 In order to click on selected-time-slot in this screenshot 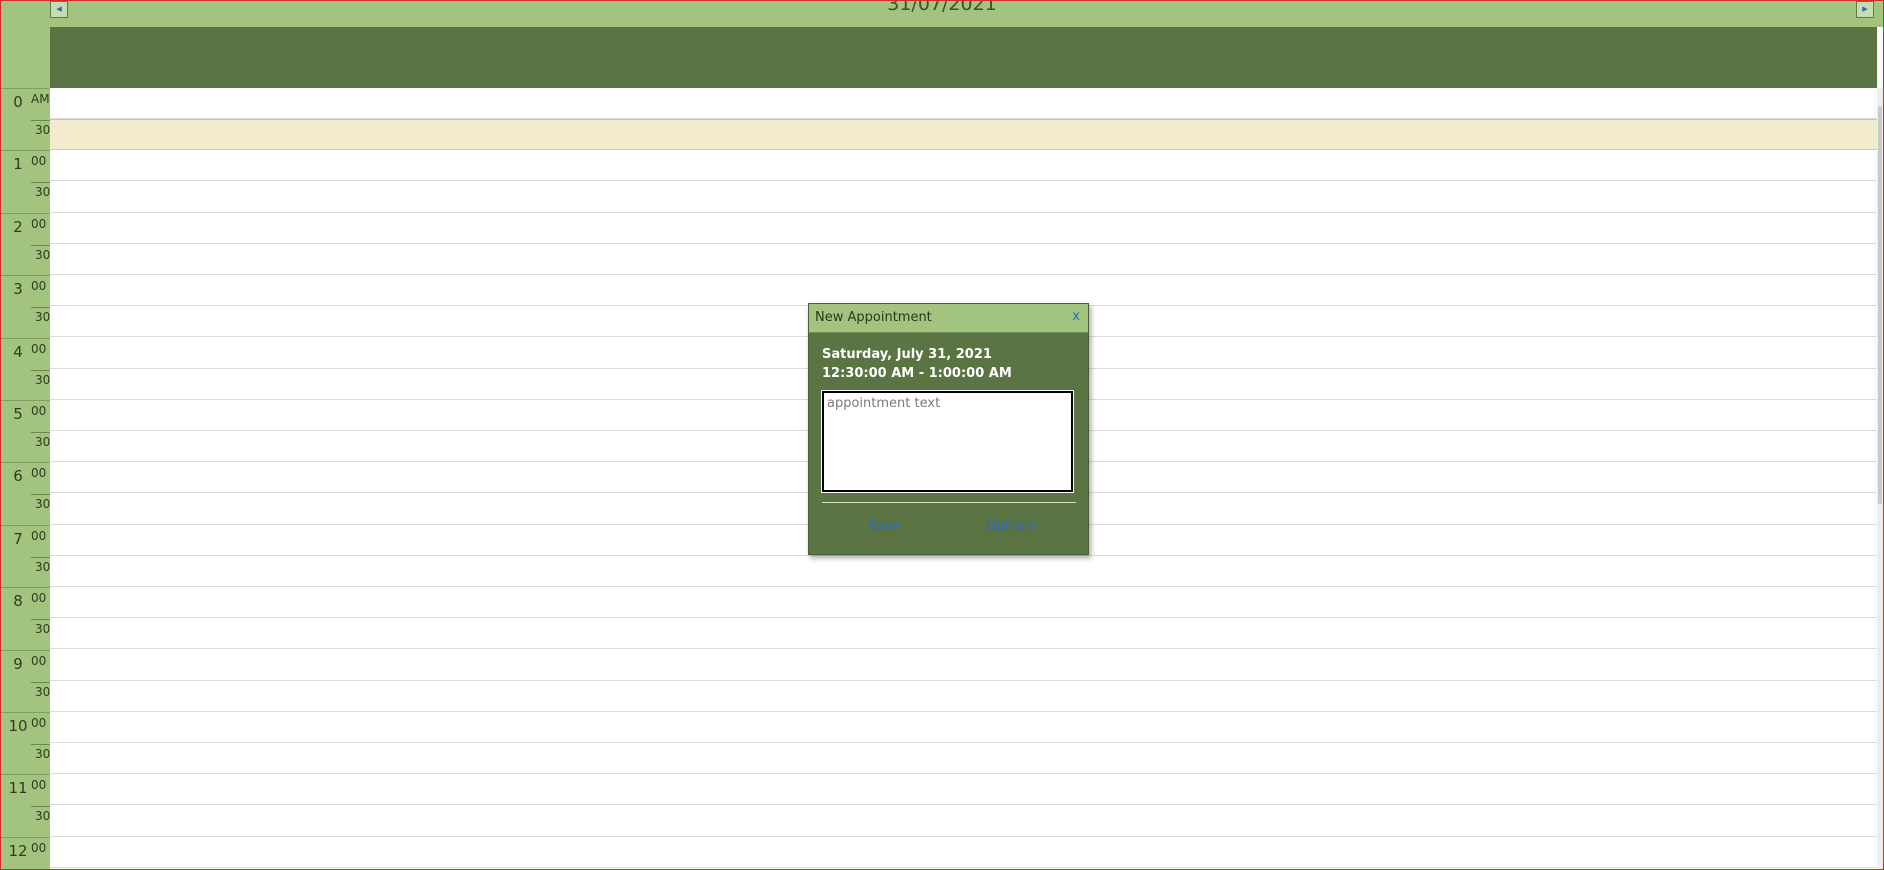, I will do `click(963, 135)`.